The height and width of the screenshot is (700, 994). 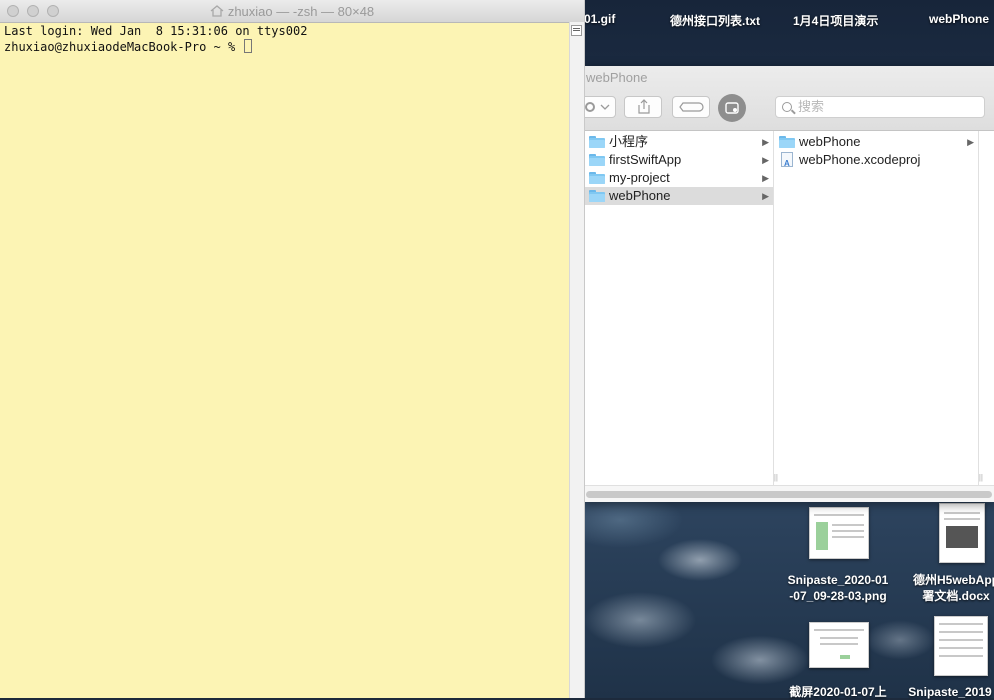 What do you see at coordinates (248, 45) in the screenshot?
I see `text-cursor` at bounding box center [248, 45].